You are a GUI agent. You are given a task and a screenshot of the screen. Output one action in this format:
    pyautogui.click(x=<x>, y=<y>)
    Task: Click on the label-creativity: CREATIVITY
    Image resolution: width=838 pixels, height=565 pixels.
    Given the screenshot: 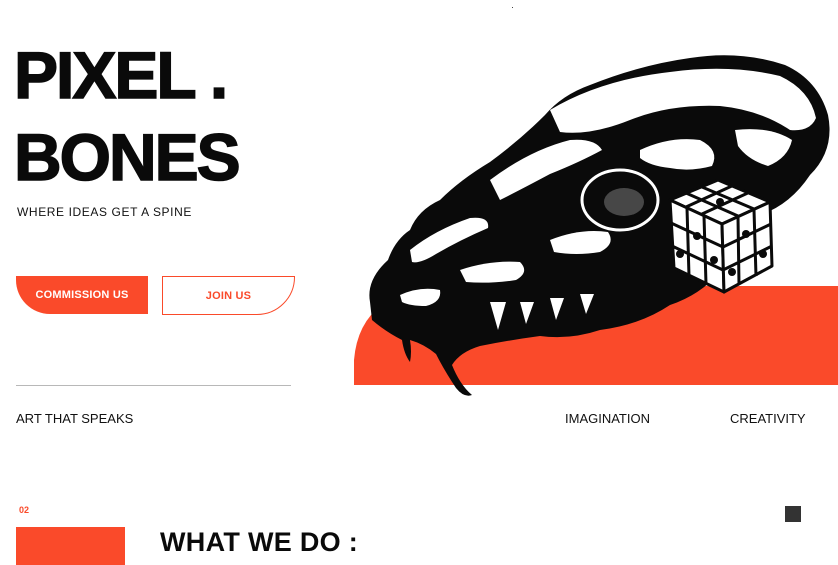 What is the action you would take?
    pyautogui.click(x=768, y=418)
    